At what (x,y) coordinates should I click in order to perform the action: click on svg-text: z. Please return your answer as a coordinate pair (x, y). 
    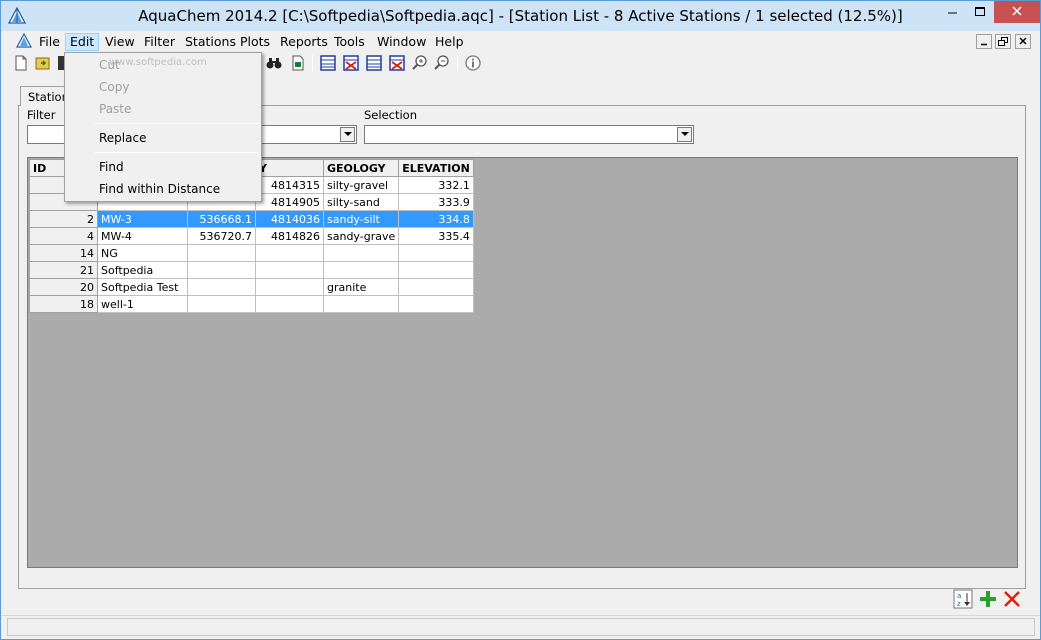
    Looking at the image, I should click on (959, 604).